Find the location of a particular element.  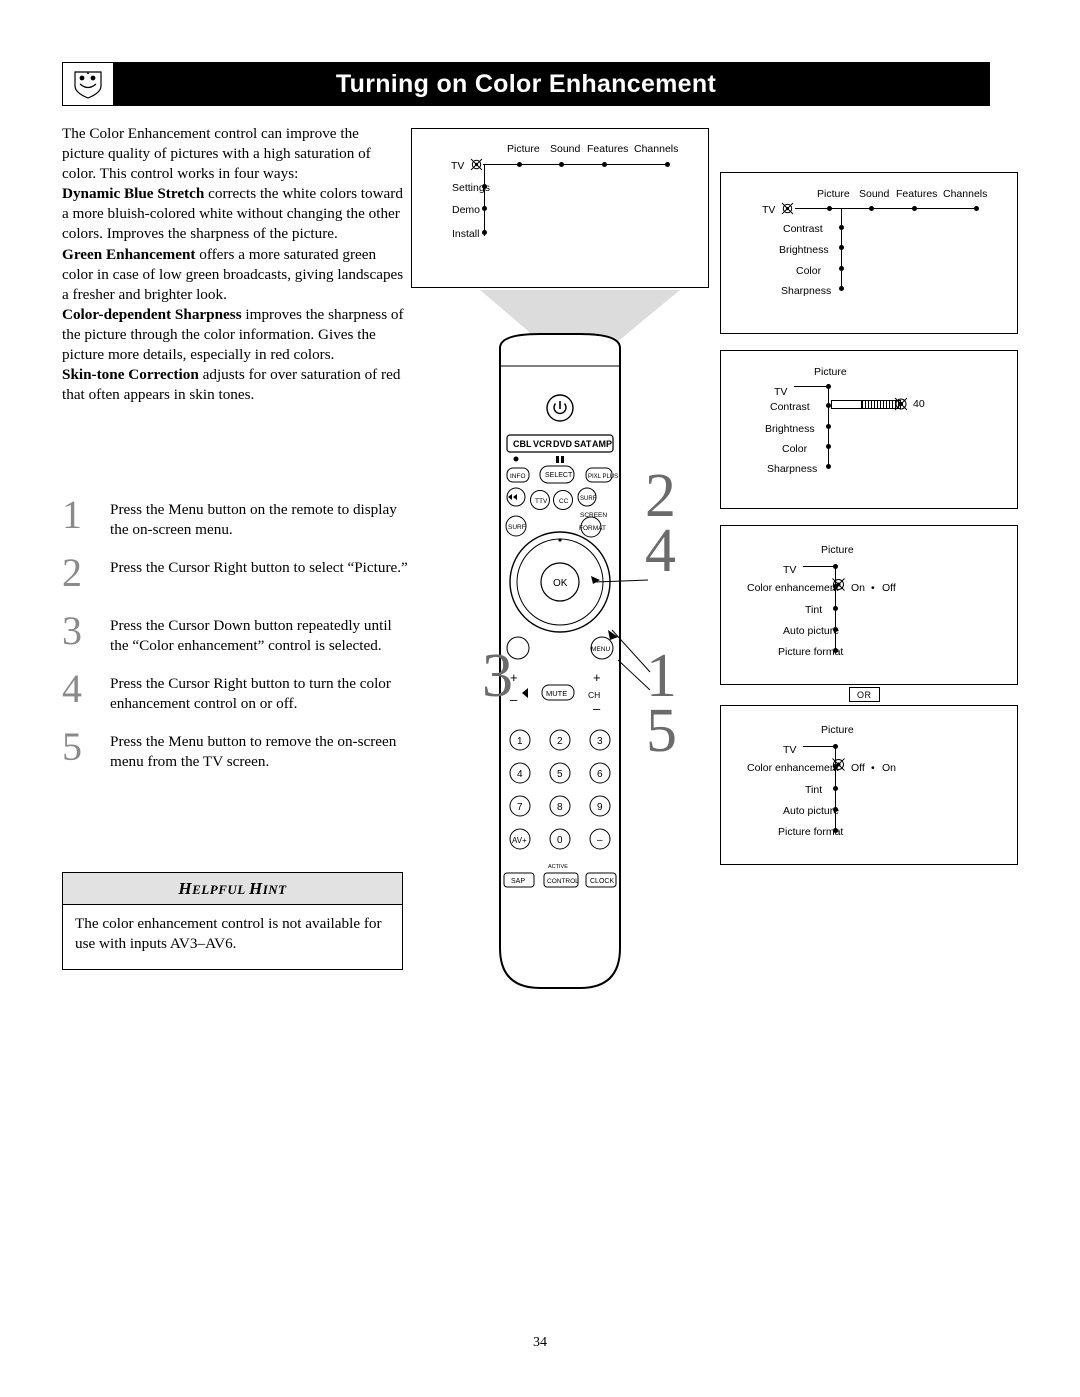

osd-row-demo: Demo is located at coordinates (466, 210).